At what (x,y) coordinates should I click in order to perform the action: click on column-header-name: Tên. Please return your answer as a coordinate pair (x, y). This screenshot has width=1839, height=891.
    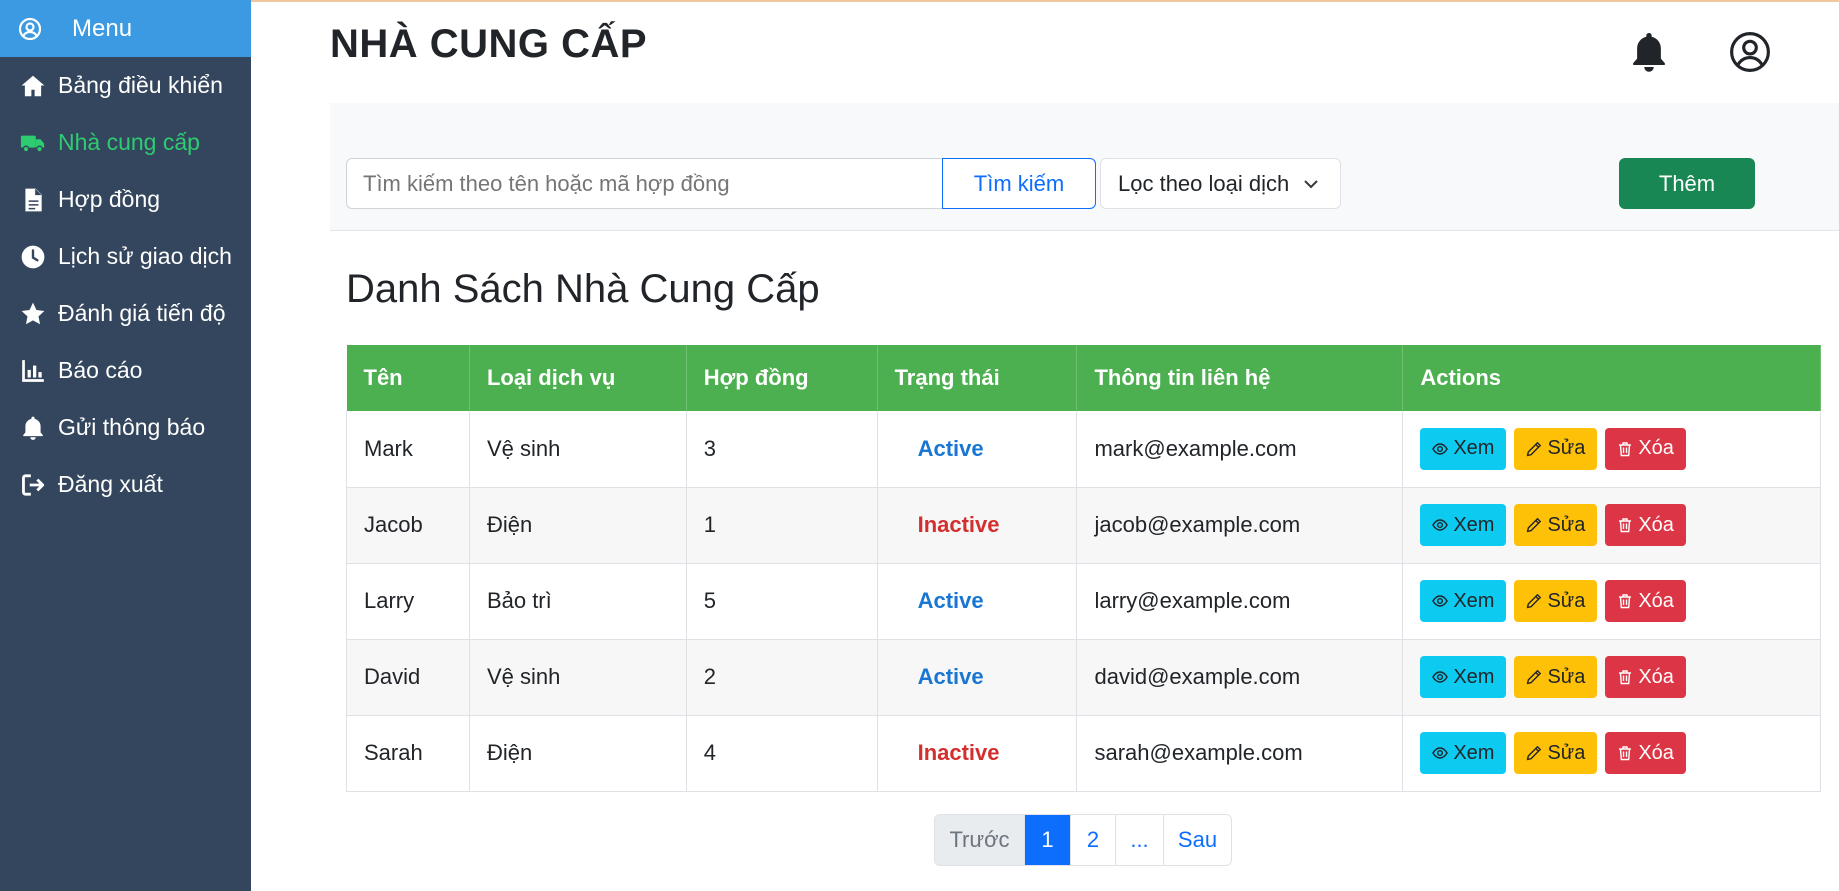
    Looking at the image, I should click on (408, 378).